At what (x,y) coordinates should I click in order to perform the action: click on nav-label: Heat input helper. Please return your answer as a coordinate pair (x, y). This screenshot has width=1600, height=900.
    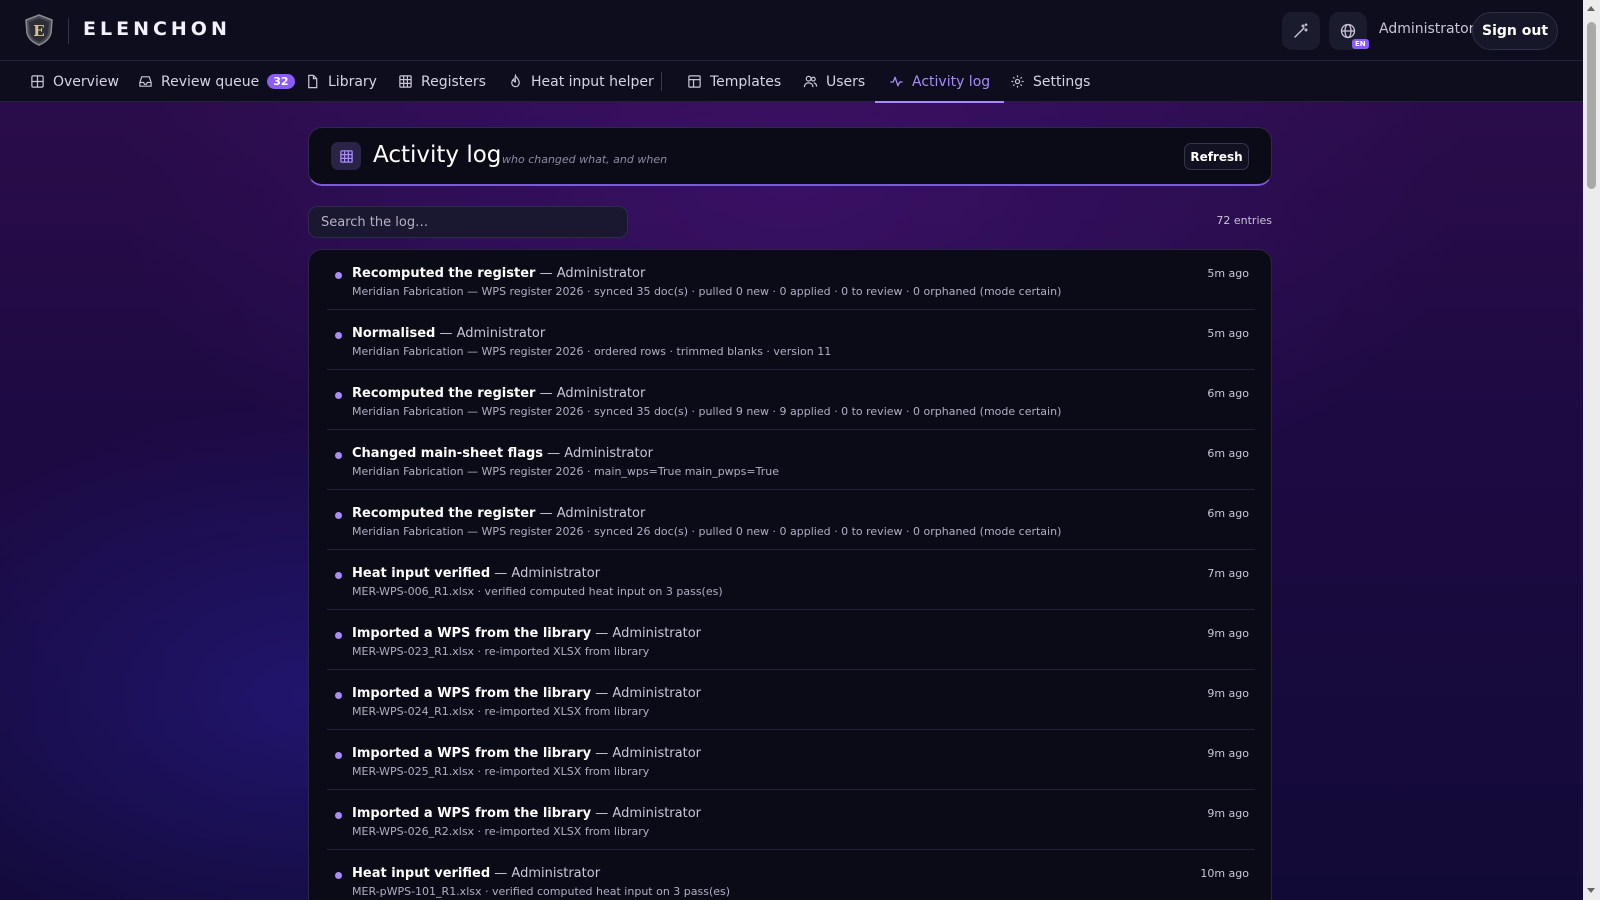
    Looking at the image, I should click on (592, 81).